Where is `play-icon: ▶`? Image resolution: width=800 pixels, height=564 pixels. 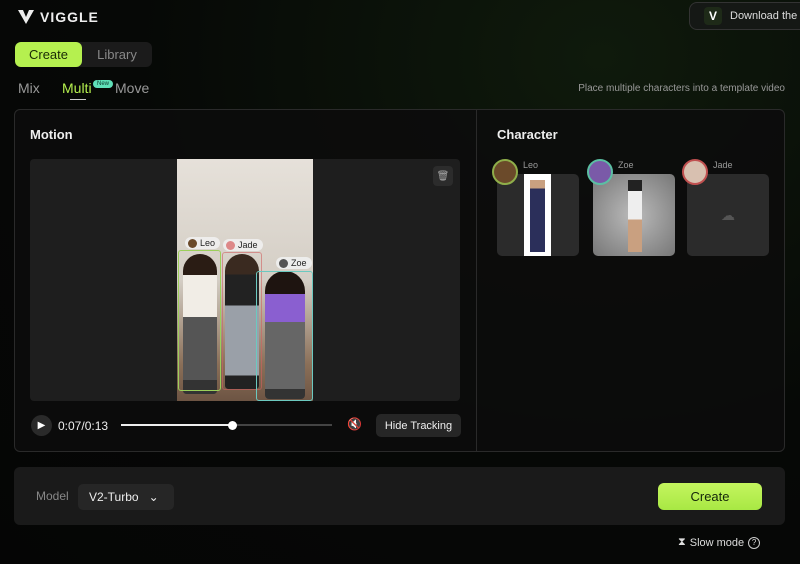 play-icon: ▶ is located at coordinates (41, 425).